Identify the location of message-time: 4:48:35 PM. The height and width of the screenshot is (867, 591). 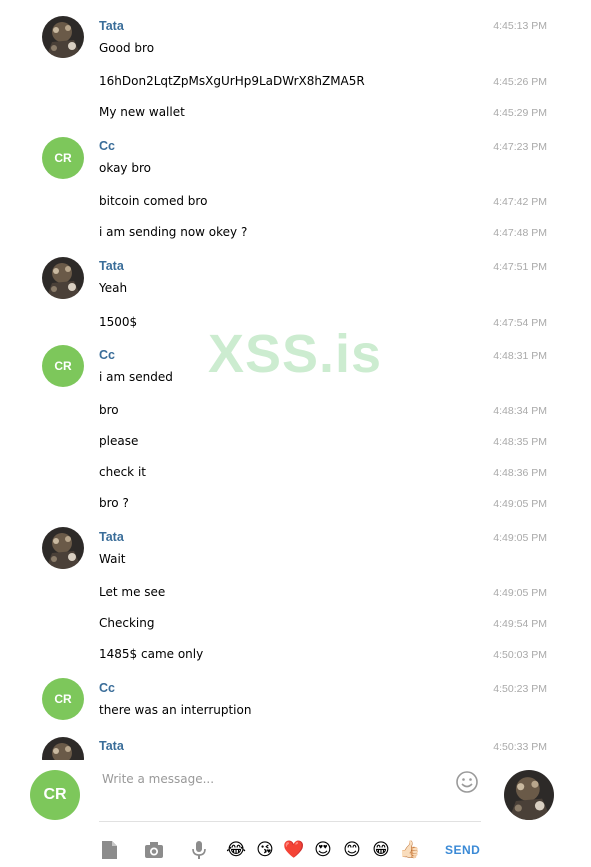
(520, 442).